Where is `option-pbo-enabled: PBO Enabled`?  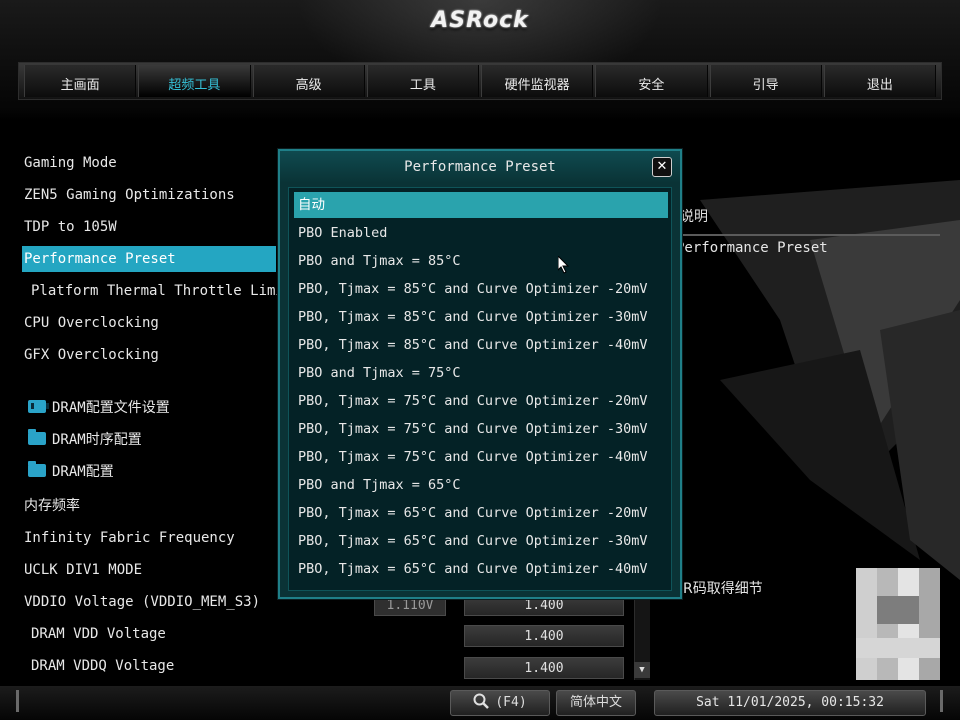 option-pbo-enabled: PBO Enabled is located at coordinates (481, 233).